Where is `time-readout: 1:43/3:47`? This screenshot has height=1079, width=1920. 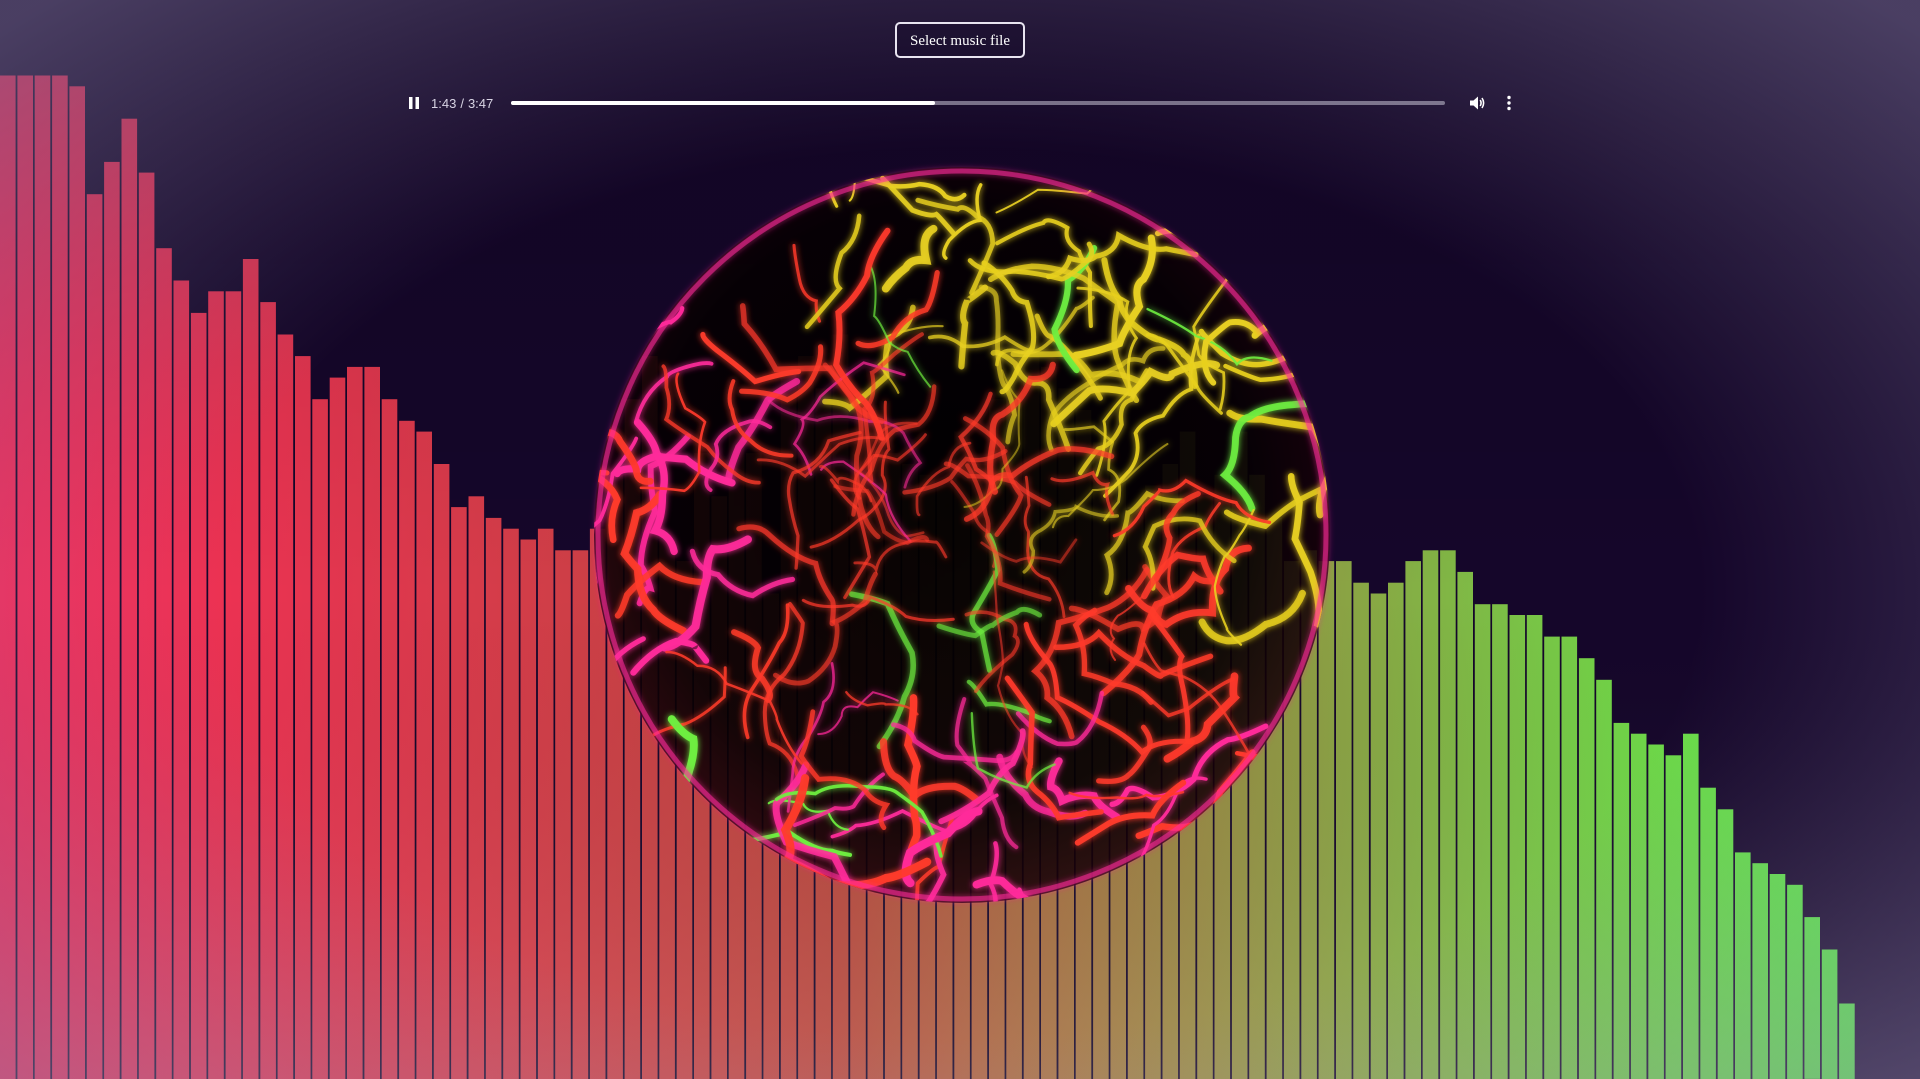 time-readout: 1:43/3:47 is located at coordinates (466, 103).